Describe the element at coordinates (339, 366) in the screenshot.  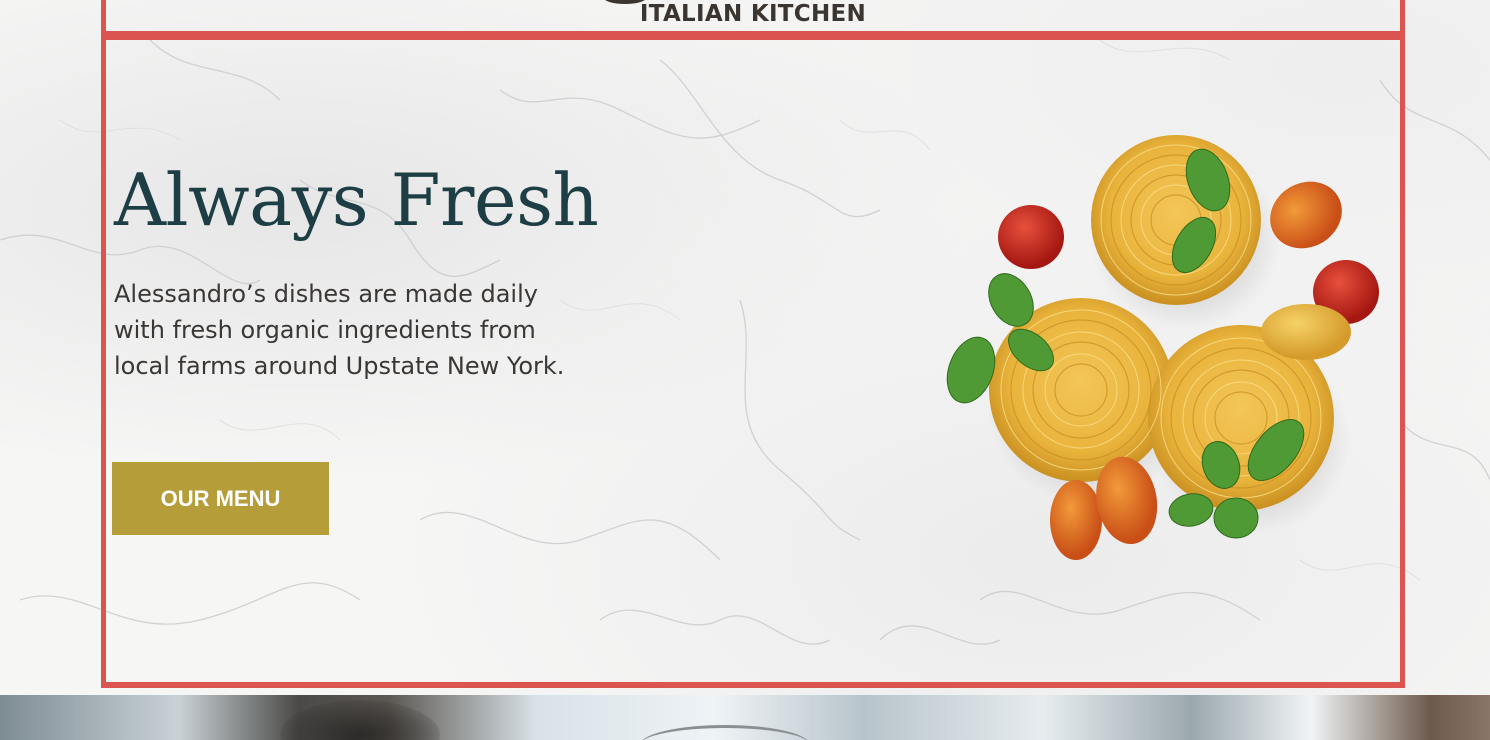
I see `hero-description-line: local farms around Upstate New York.` at that location.